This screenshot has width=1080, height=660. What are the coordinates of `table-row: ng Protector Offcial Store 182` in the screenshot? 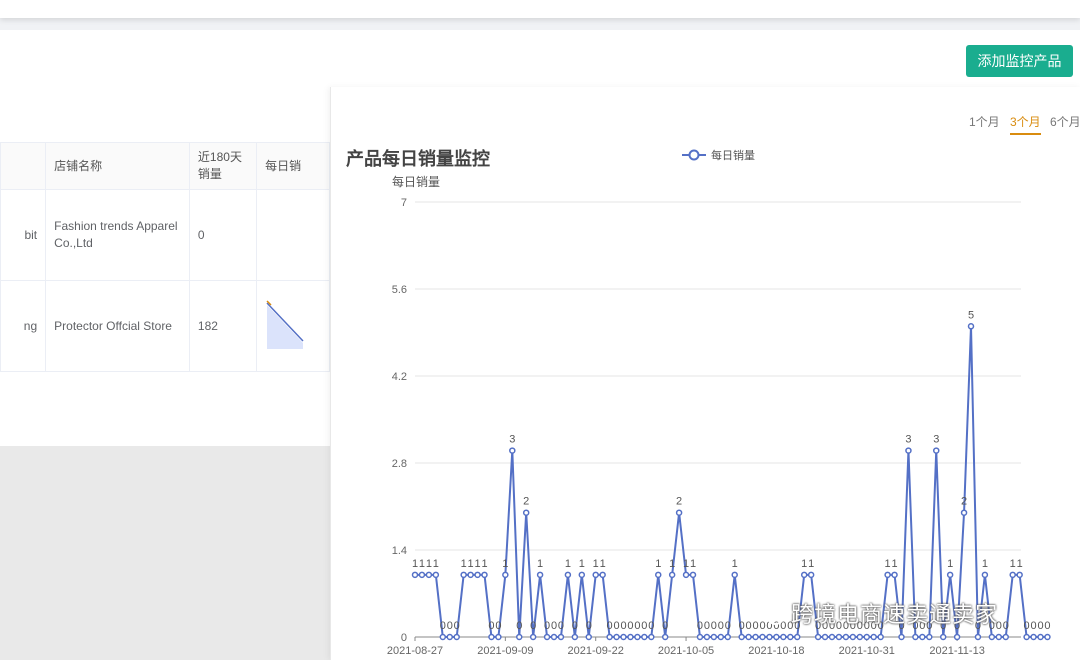 It's located at (165, 326).